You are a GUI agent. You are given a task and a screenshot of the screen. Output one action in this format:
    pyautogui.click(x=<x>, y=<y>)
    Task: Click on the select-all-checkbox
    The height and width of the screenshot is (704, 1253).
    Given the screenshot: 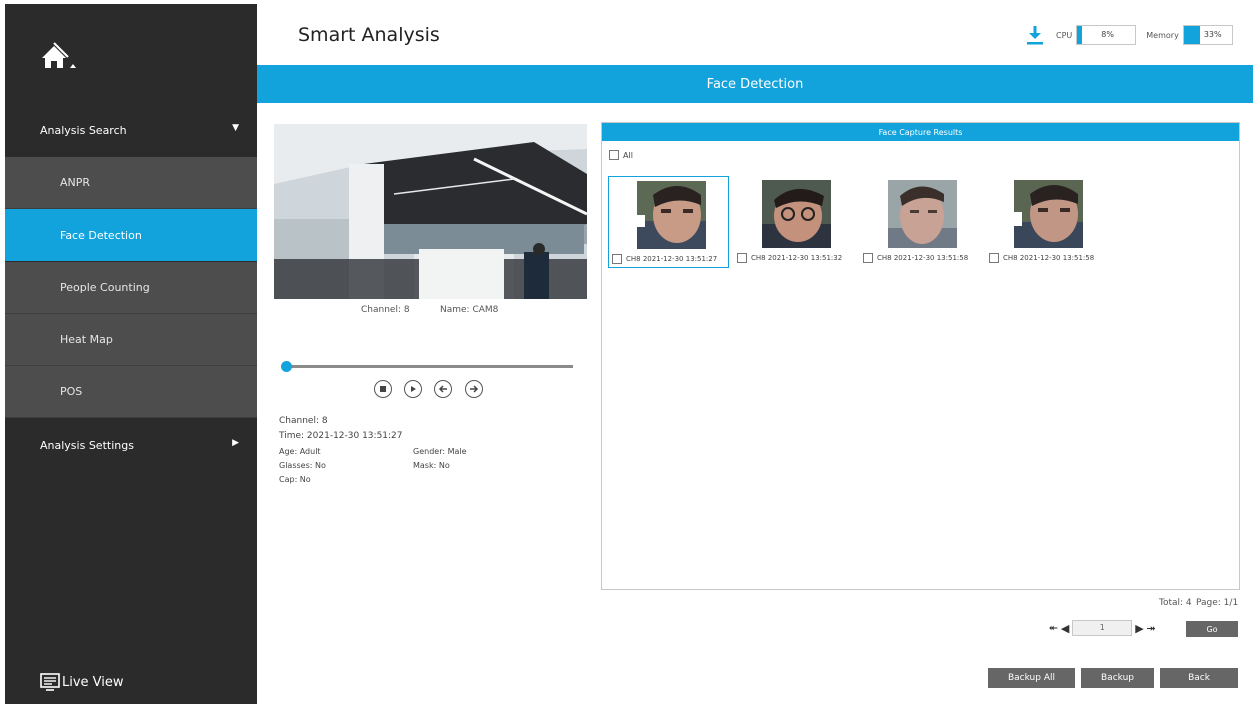 What is the action you would take?
    pyautogui.click(x=614, y=155)
    